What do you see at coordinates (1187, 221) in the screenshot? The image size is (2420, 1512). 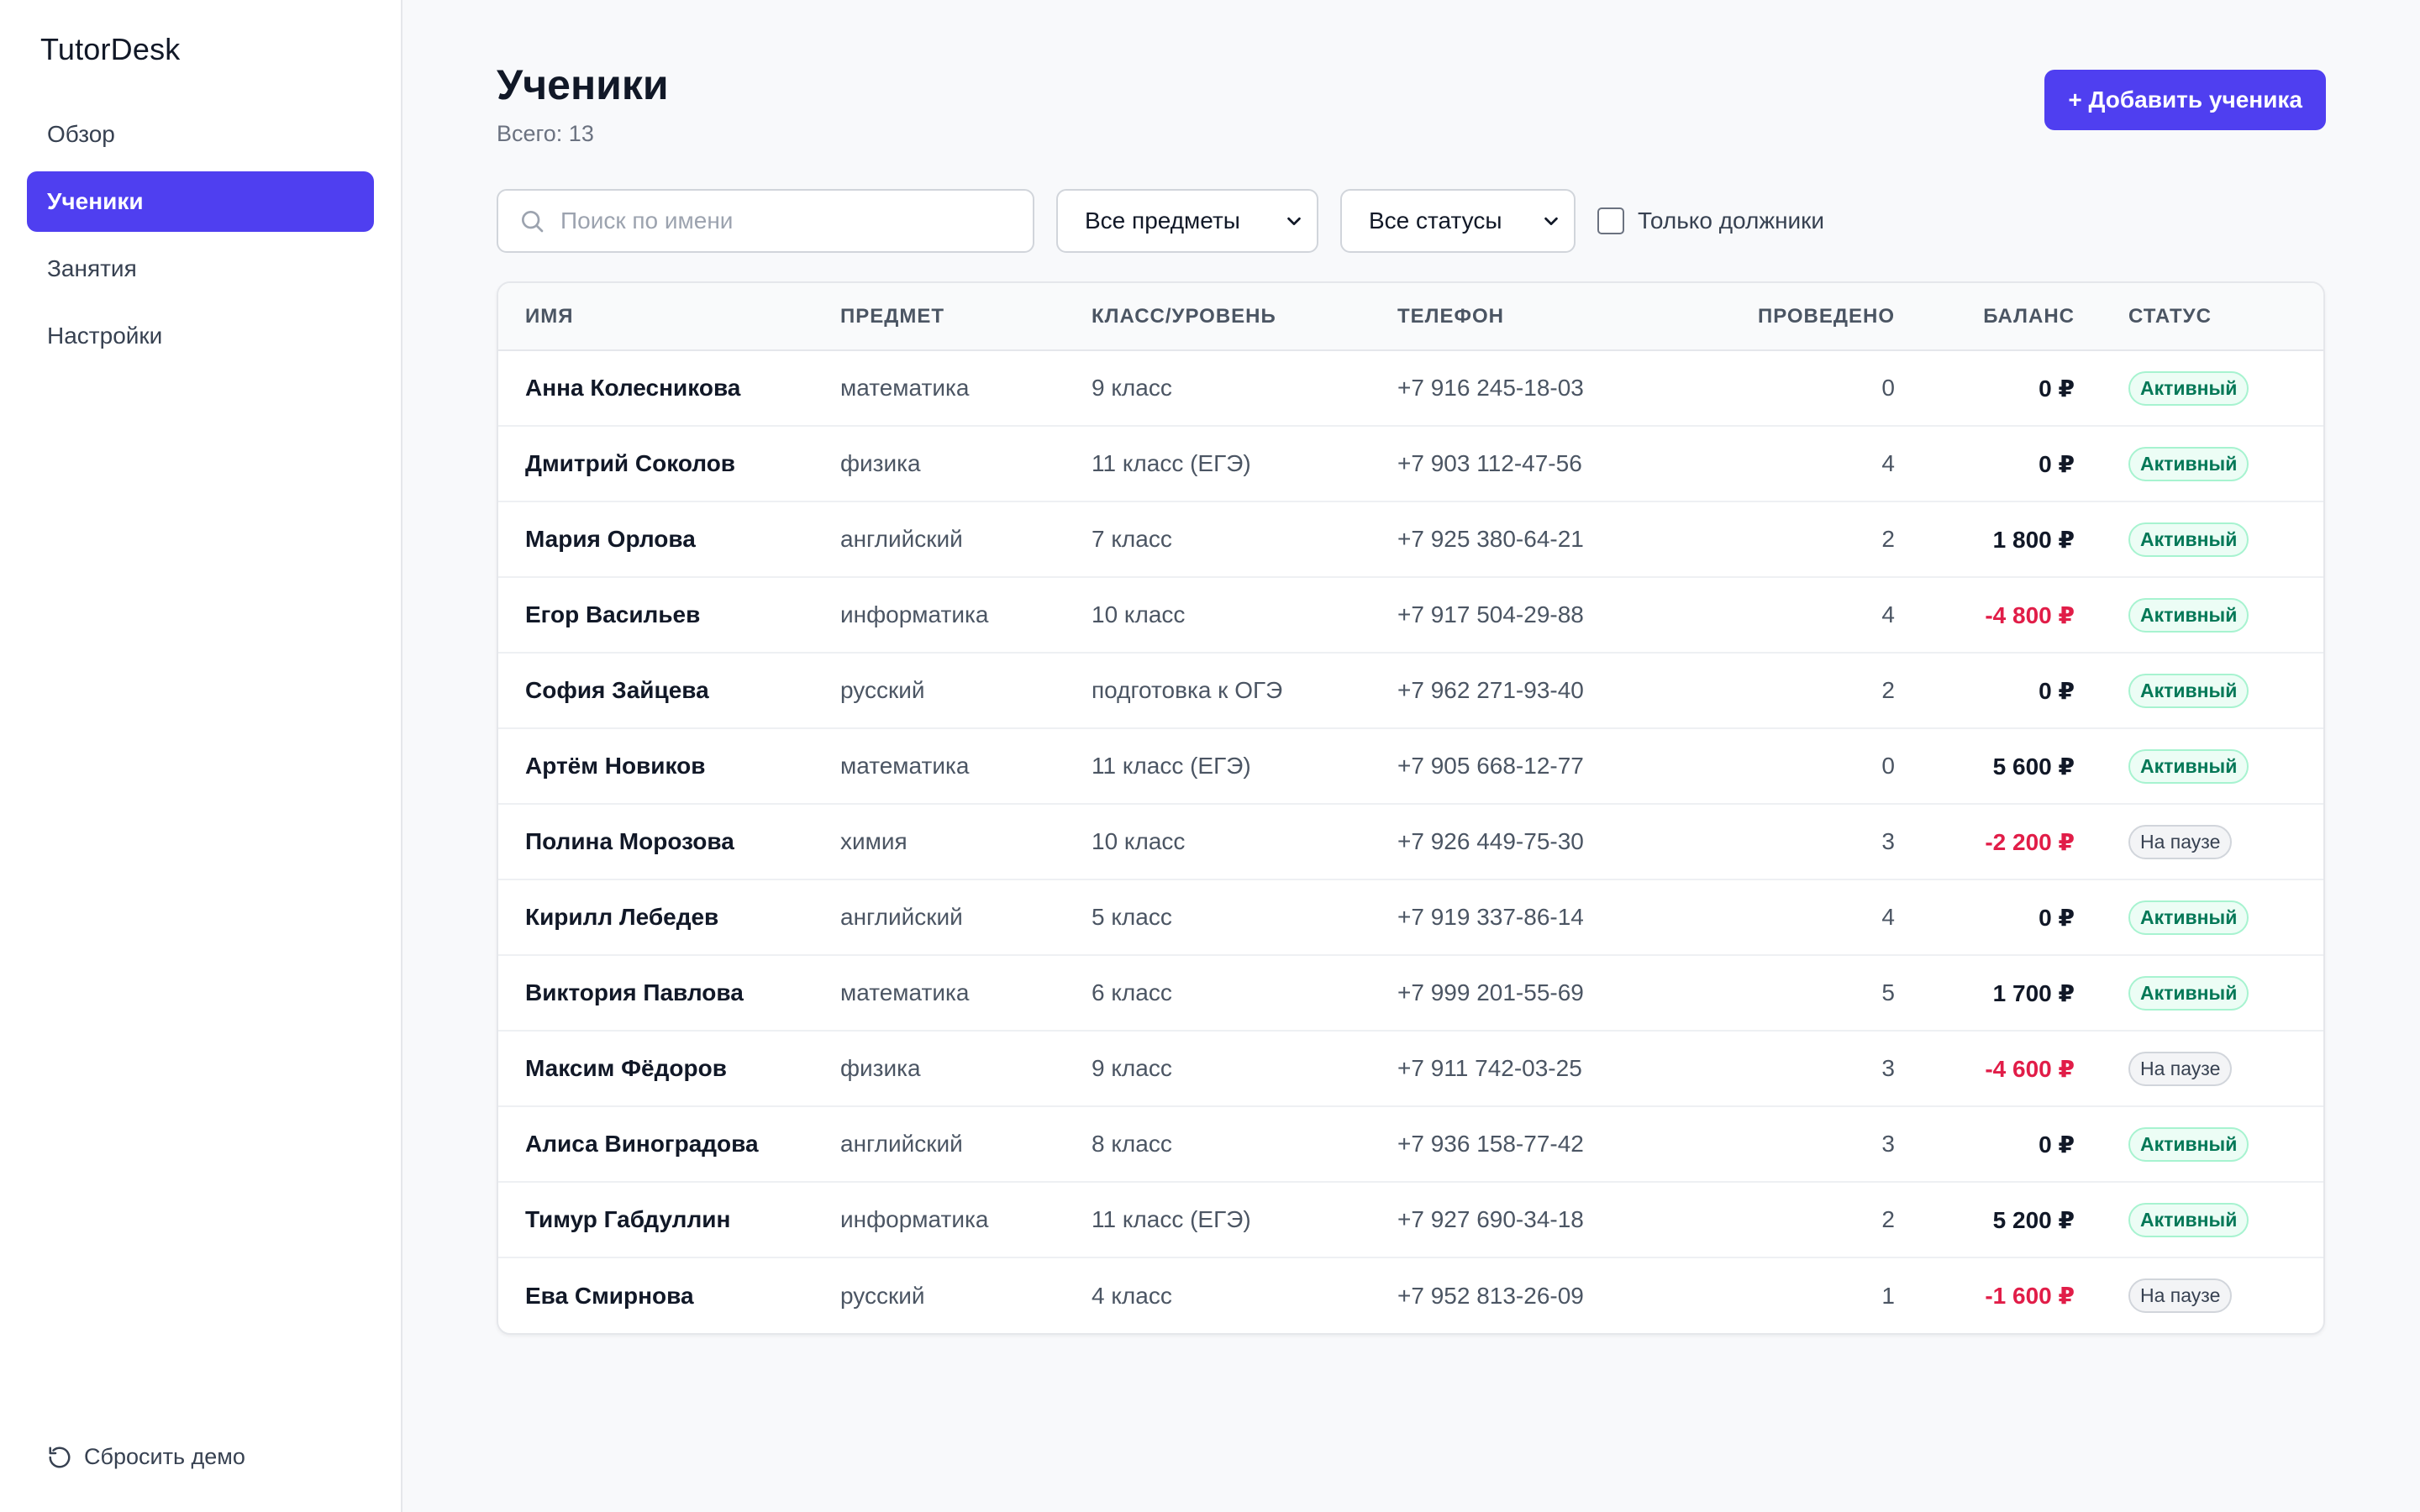 I see `subject-select: Все предметы` at bounding box center [1187, 221].